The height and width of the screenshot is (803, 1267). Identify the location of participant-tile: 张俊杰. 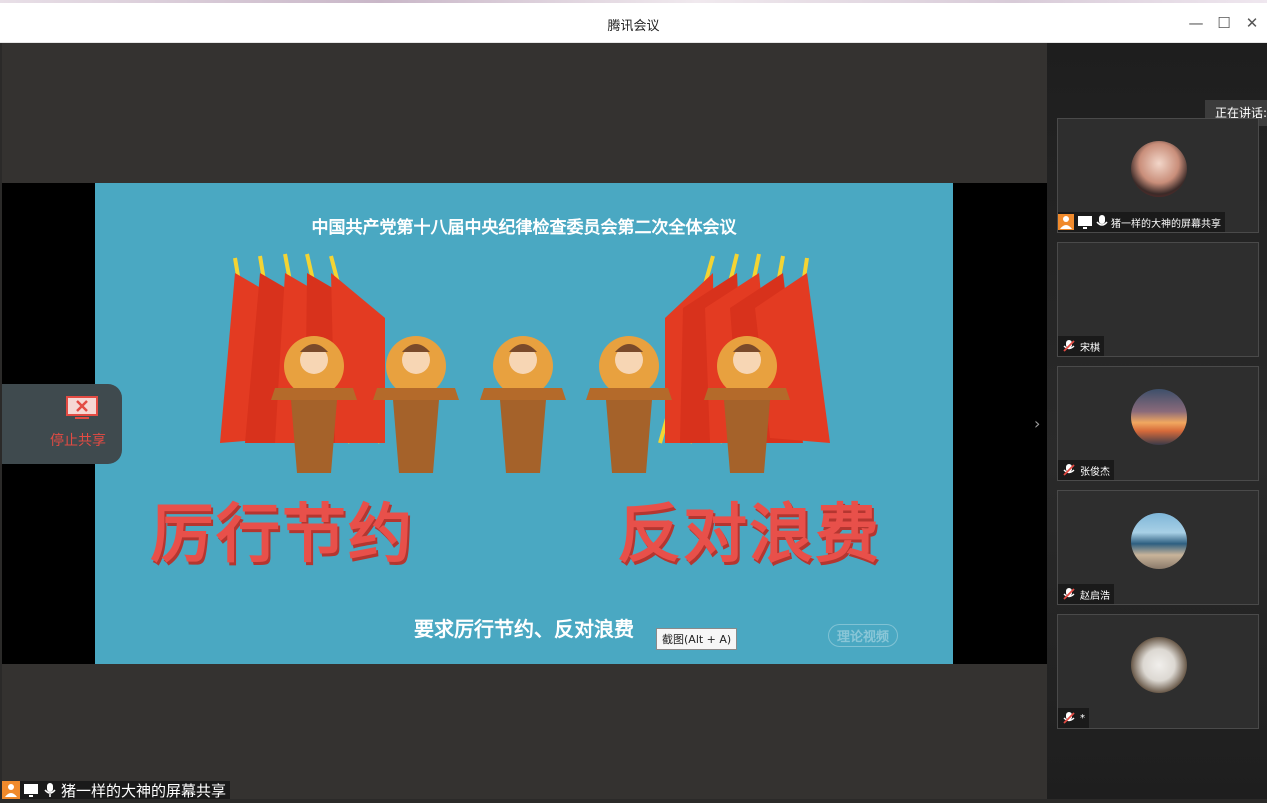
(1158, 423).